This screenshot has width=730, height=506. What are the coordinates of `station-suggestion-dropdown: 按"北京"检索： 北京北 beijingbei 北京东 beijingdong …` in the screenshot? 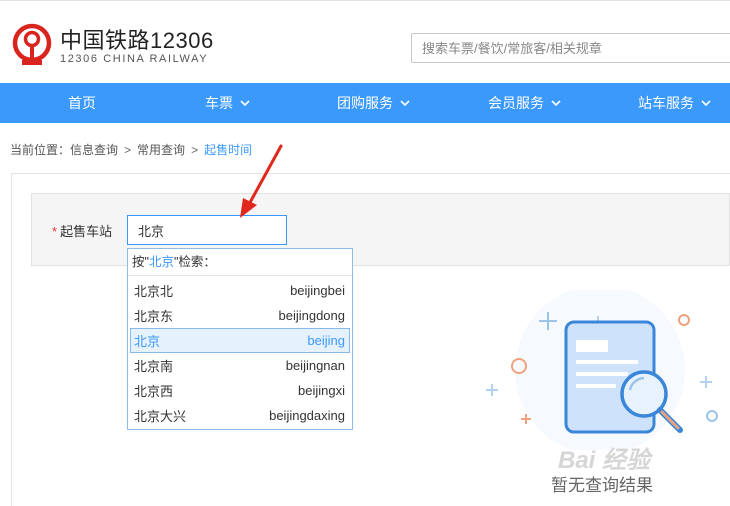 It's located at (240, 339).